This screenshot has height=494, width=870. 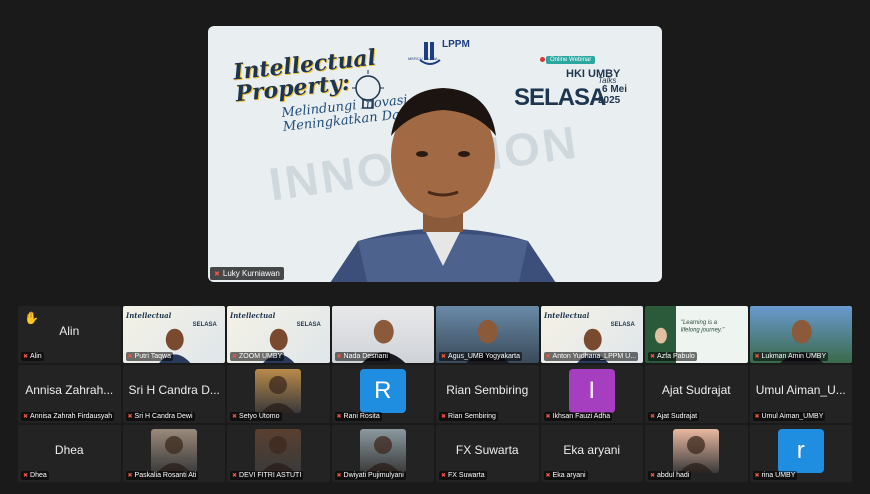 I want to click on participant-tile: r ✖ rina UMBY, so click(x=800, y=453).